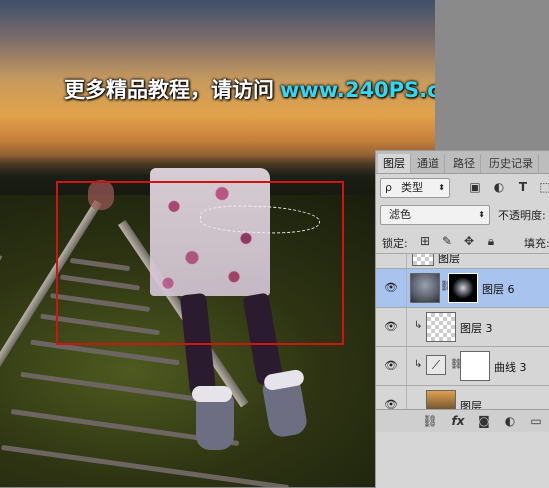  What do you see at coordinates (499, 187) in the screenshot?
I see `adjustment-filter-icon: ◐` at bounding box center [499, 187].